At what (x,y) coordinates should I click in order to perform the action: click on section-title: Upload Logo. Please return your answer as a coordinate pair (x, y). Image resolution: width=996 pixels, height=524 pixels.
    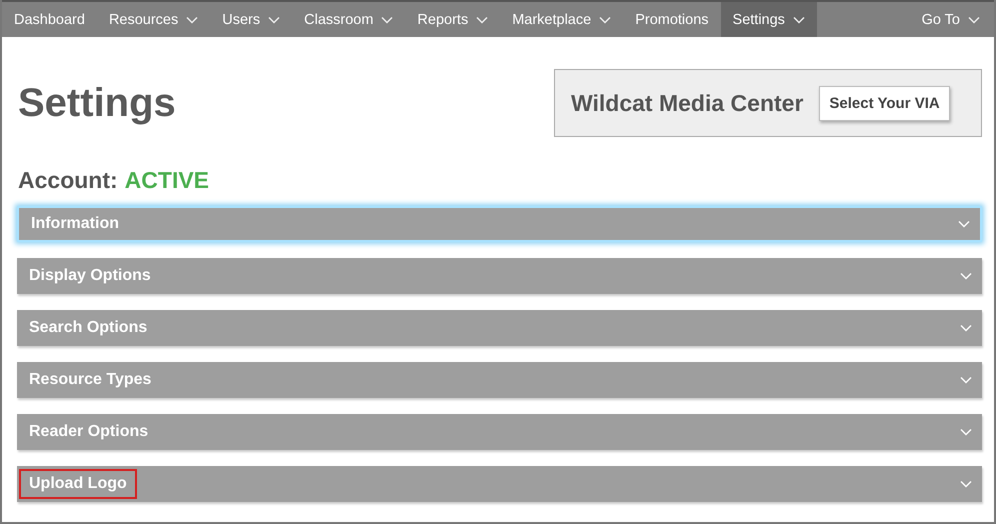
    Looking at the image, I should click on (78, 484).